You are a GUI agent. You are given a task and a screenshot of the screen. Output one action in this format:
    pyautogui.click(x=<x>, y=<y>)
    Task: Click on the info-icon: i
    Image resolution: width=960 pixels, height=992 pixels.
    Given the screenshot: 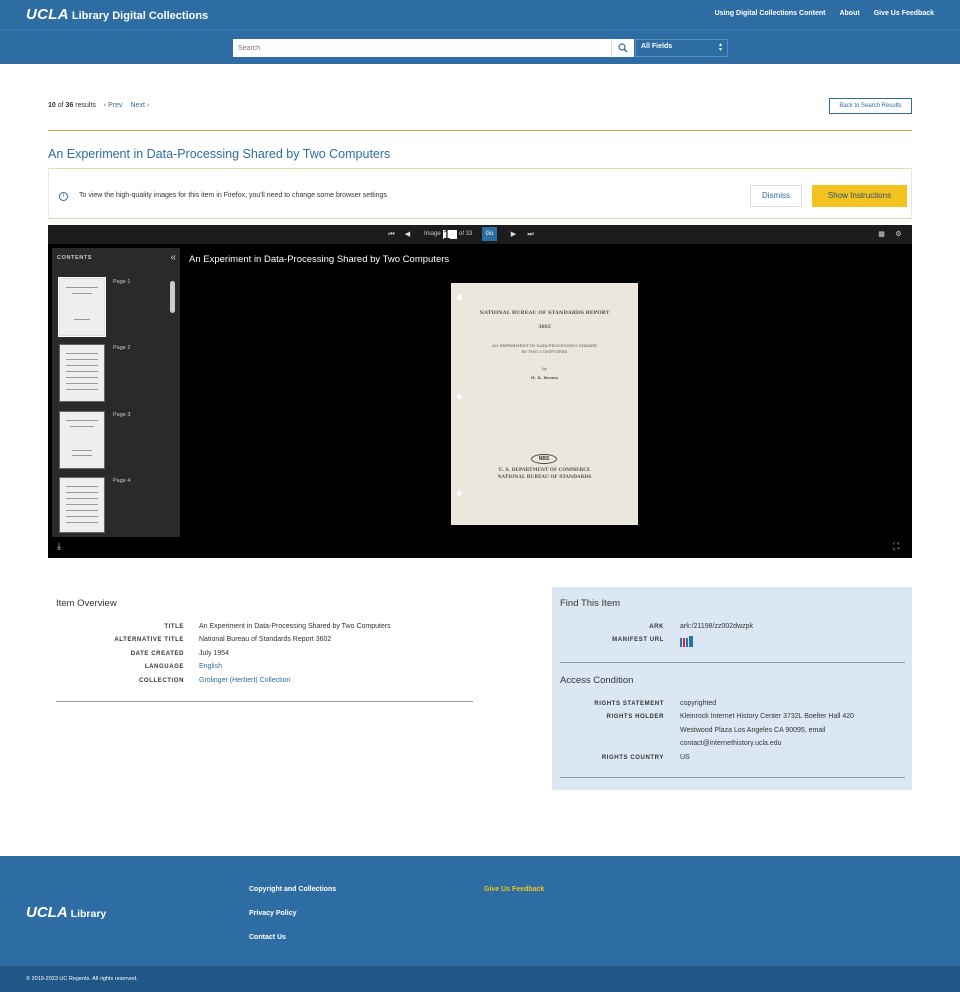 What is the action you would take?
    pyautogui.click(x=63, y=196)
    